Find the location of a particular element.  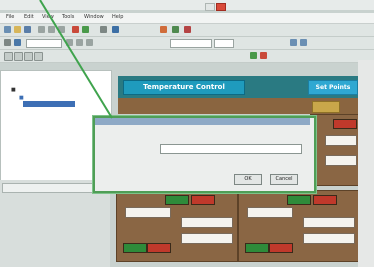

callout-line is located at coordinates (76, 59).